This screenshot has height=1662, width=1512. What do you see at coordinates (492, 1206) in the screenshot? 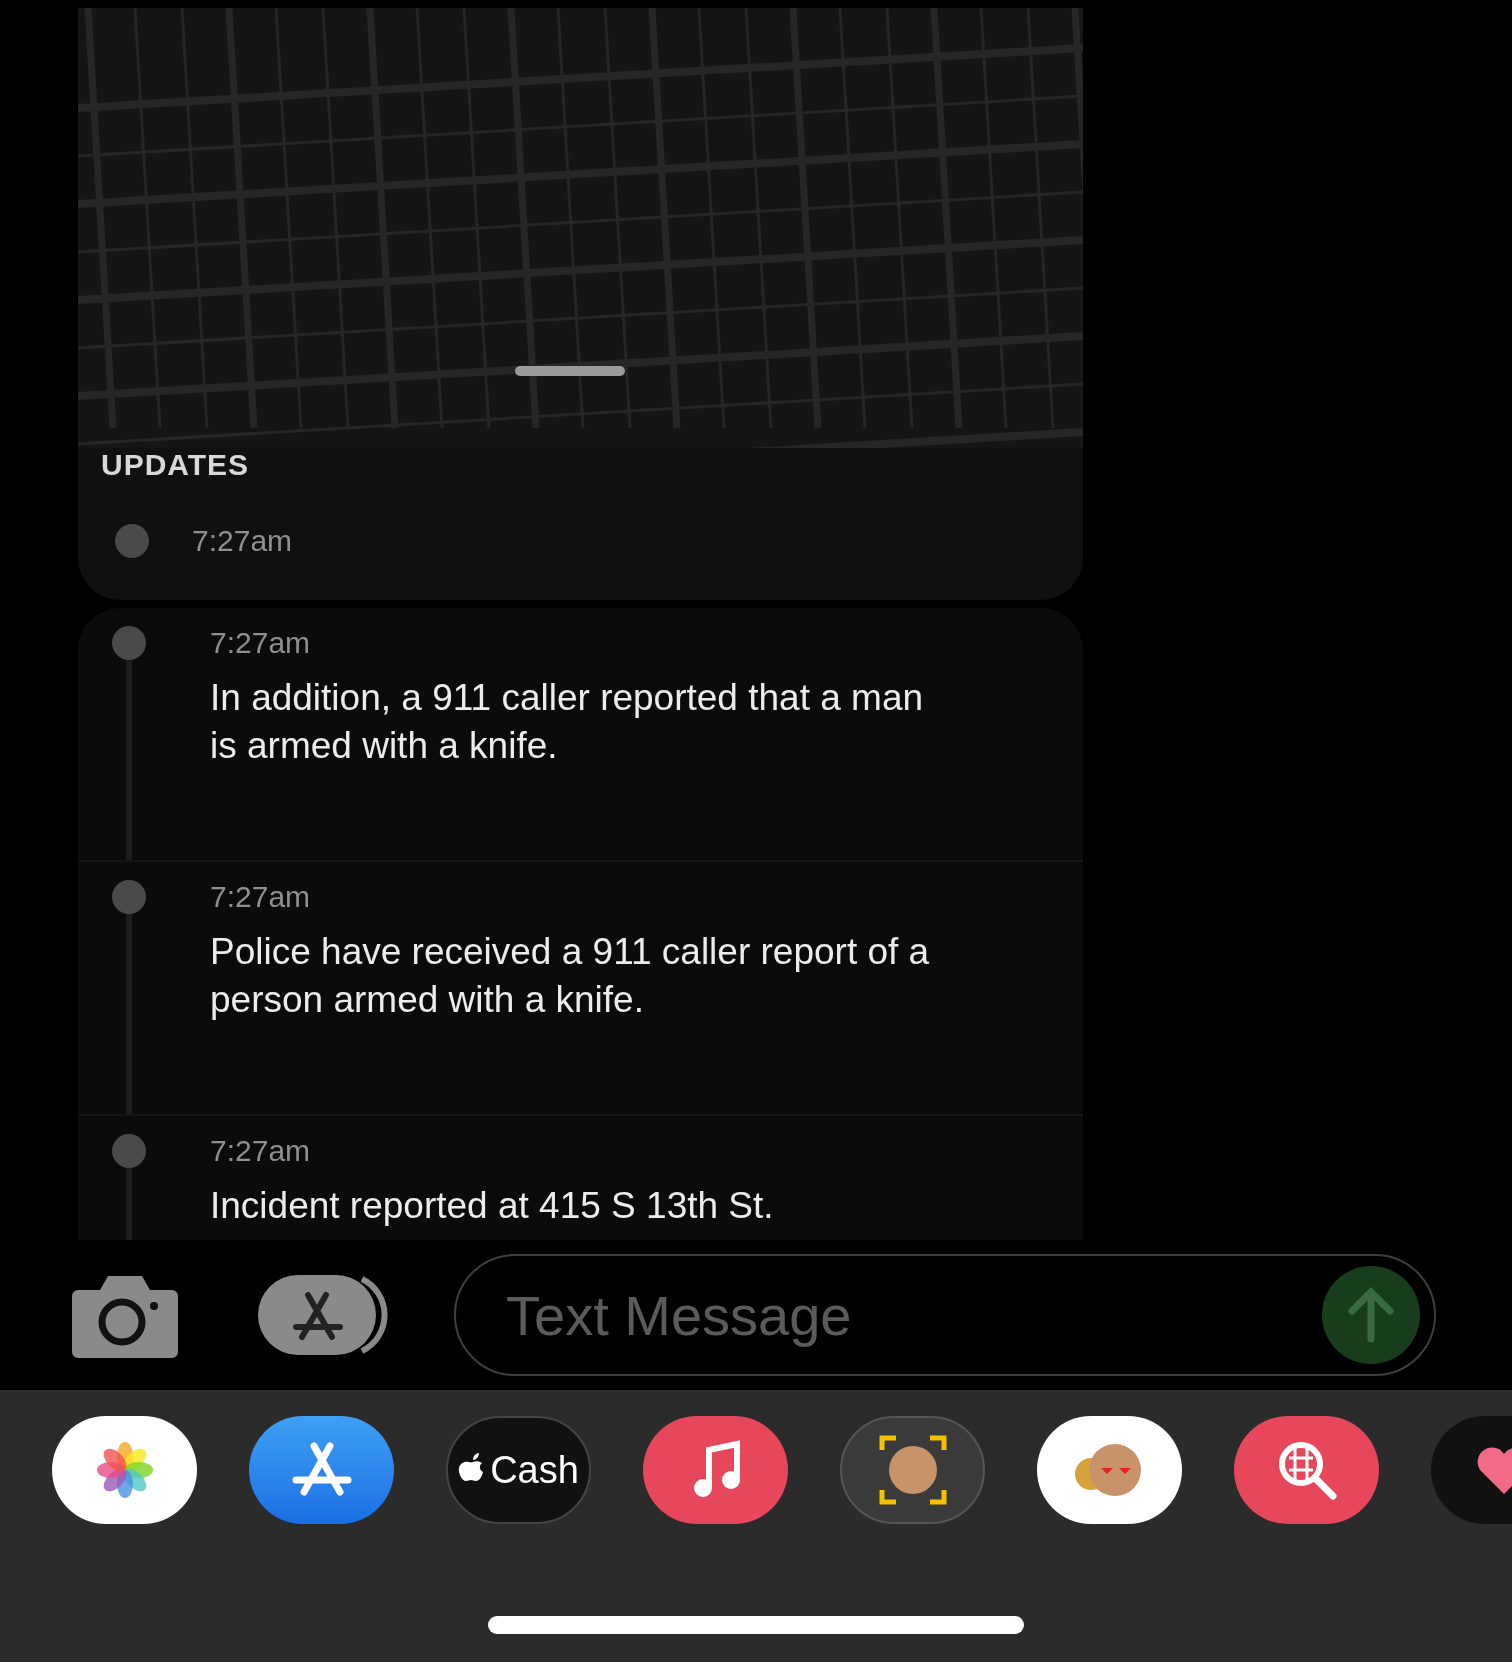
I see `update-text: Incident reported at 415 S 13th St.` at bounding box center [492, 1206].